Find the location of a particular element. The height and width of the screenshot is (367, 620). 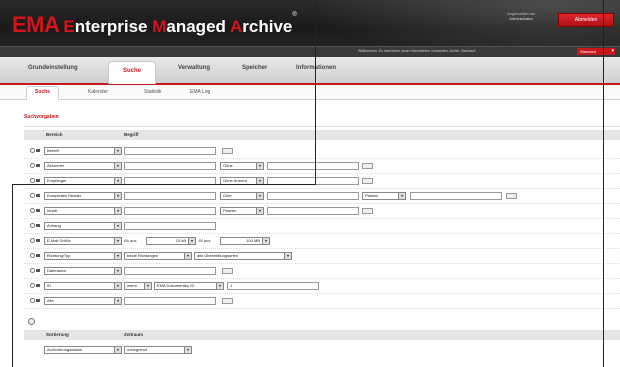

tab-verwaltung: Verwaltung is located at coordinates (194, 68).